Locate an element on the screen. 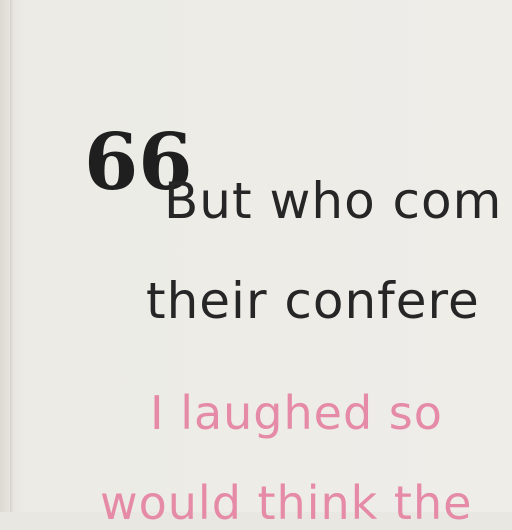  top-handwriting-fragment: ~~~ is located at coordinates (247, 7).